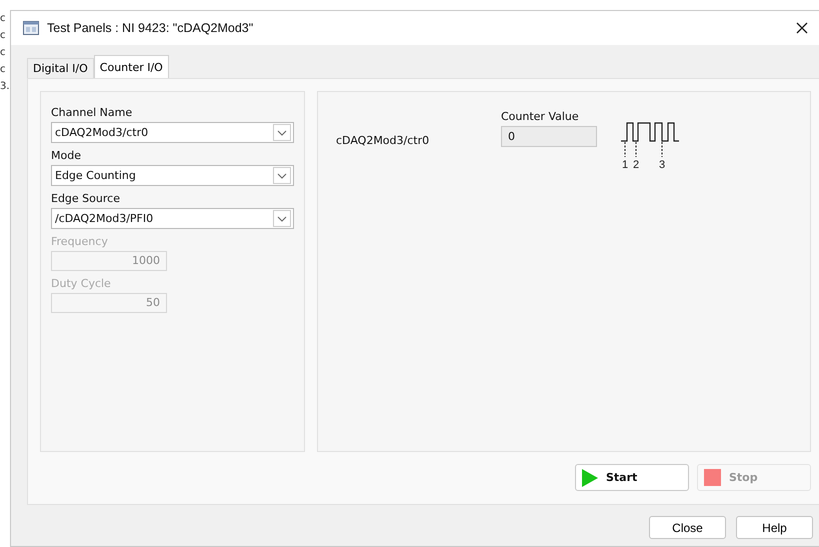  Describe the element at coordinates (383, 140) in the screenshot. I see `channel-label: cDAQ2Mod3/ctr0` at that location.